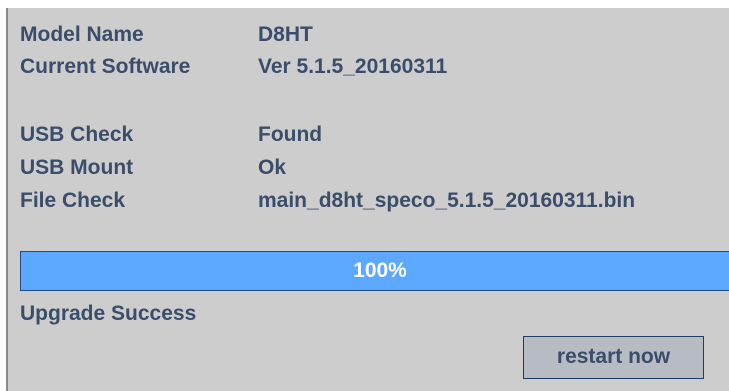  Describe the element at coordinates (272, 167) in the screenshot. I see `usb-mount-value: Ok` at that location.